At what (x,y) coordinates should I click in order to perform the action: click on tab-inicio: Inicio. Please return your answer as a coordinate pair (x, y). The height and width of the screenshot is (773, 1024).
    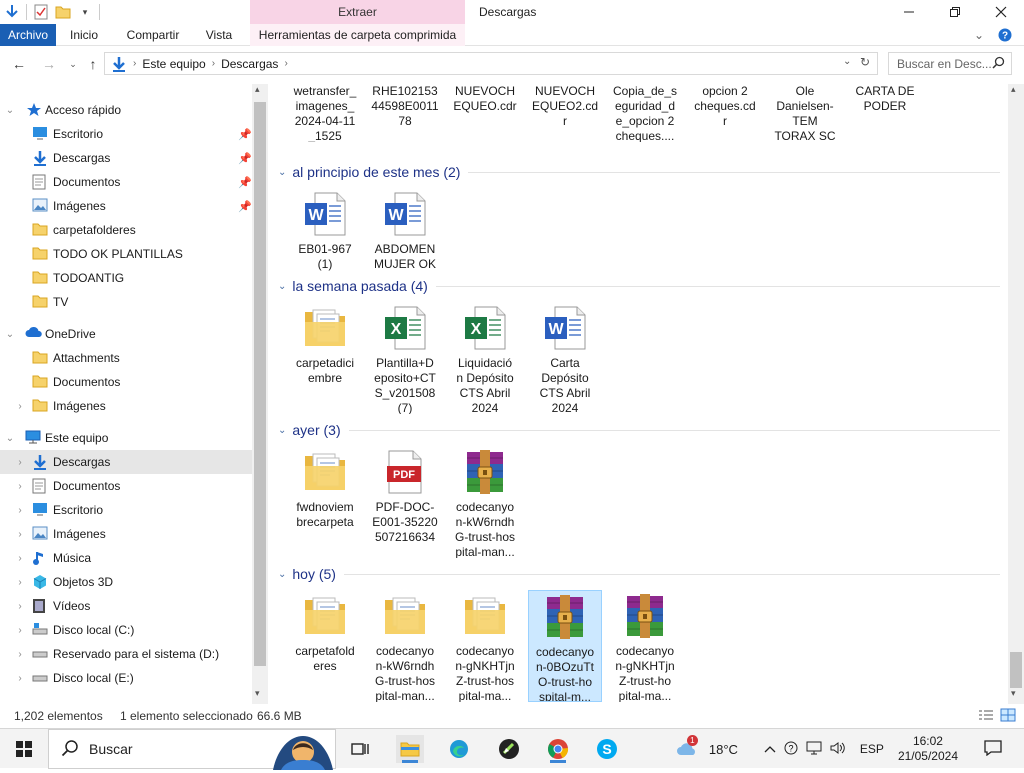
    Looking at the image, I should click on (84, 35).